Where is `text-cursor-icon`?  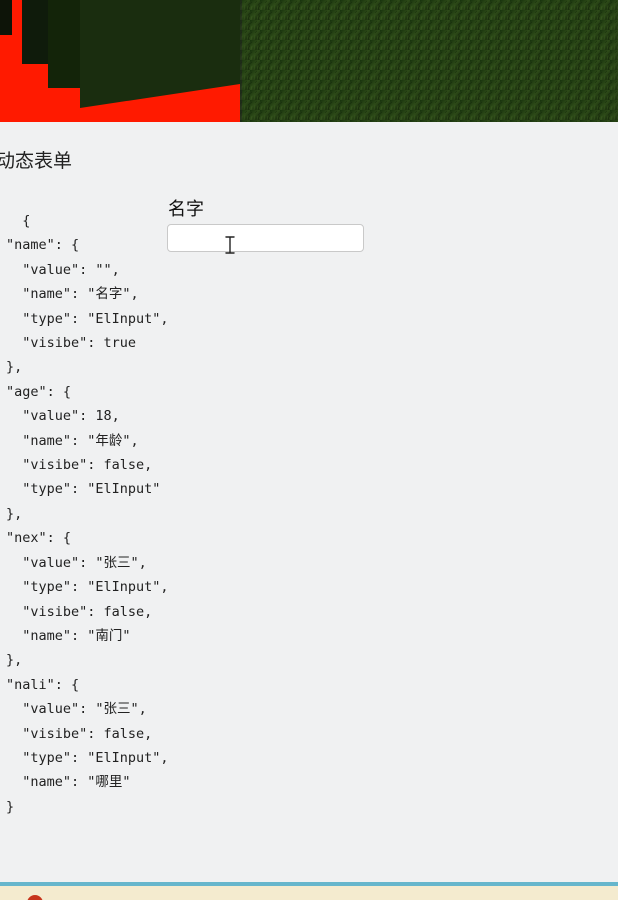
text-cursor-icon is located at coordinates (230, 245).